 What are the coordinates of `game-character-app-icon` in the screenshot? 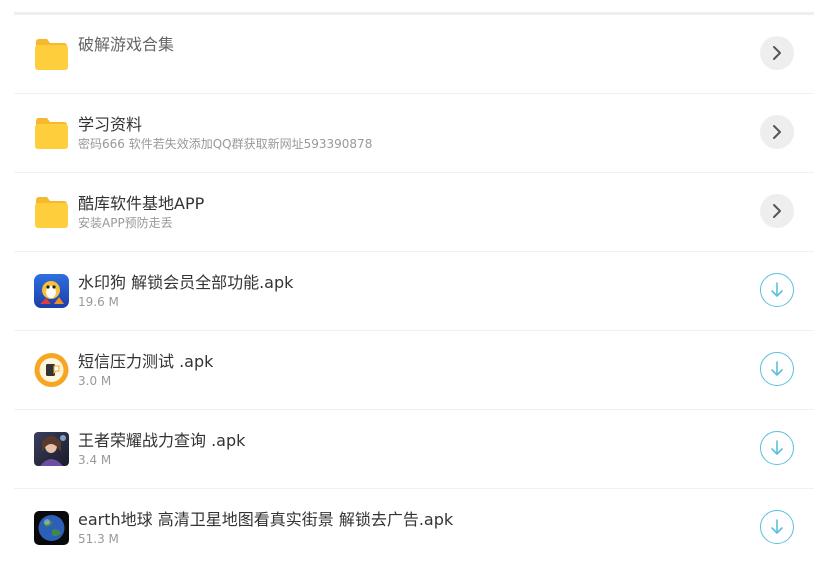 It's located at (51, 449).